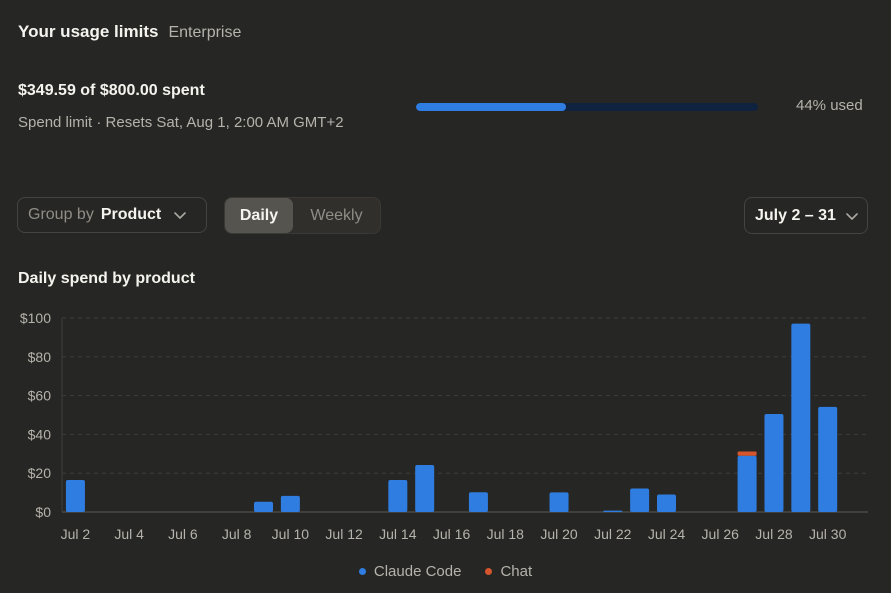 The image size is (891, 593). I want to click on x-tick-label: Jul 30, so click(828, 534).